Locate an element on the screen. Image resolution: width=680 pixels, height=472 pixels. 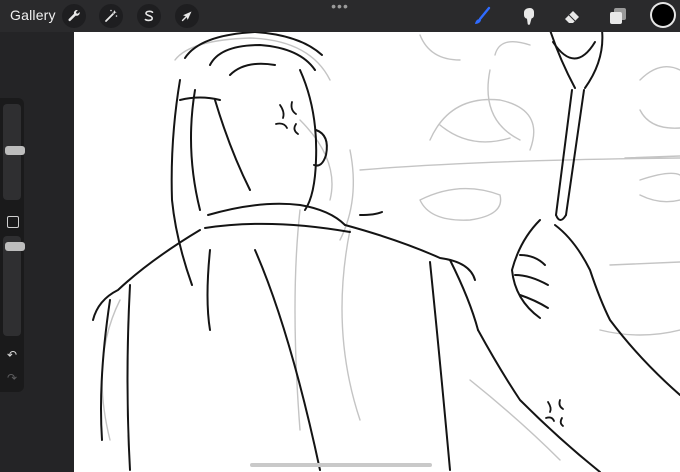
wrench-icon is located at coordinates (74, 15).